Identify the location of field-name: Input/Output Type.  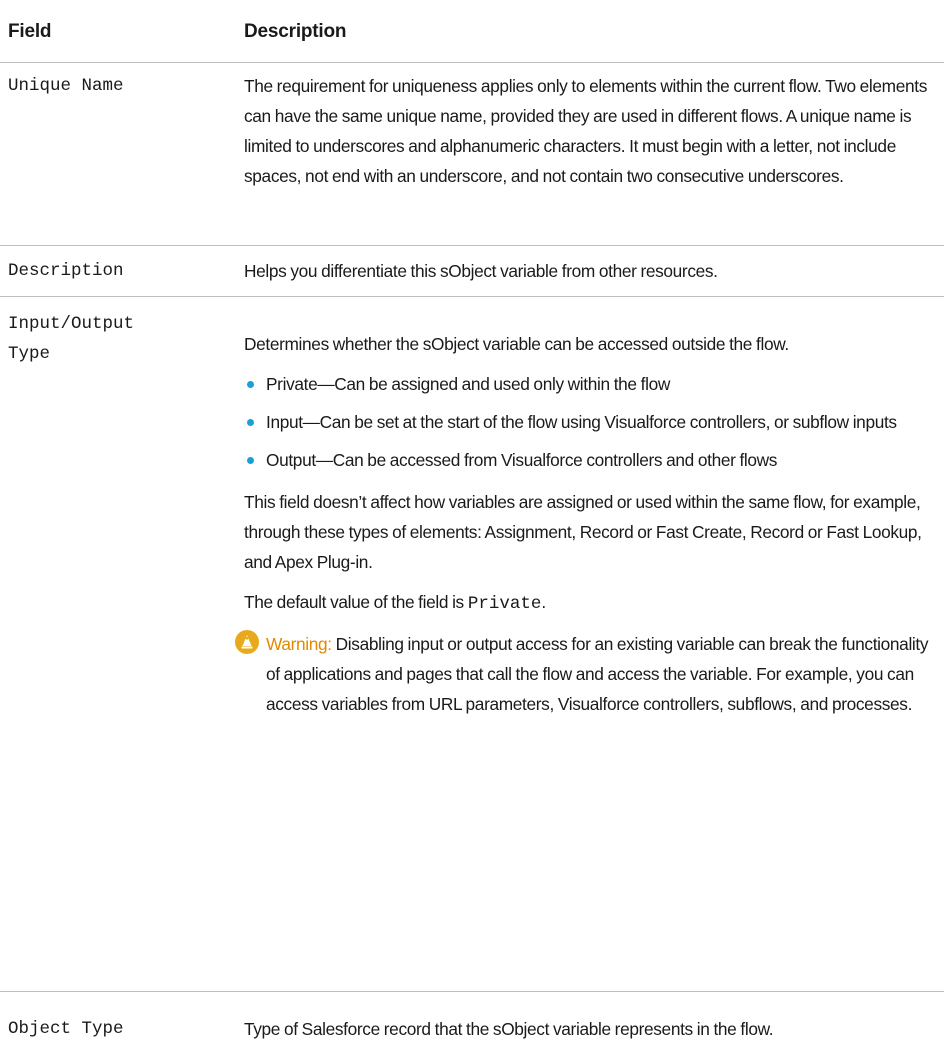
(71, 339).